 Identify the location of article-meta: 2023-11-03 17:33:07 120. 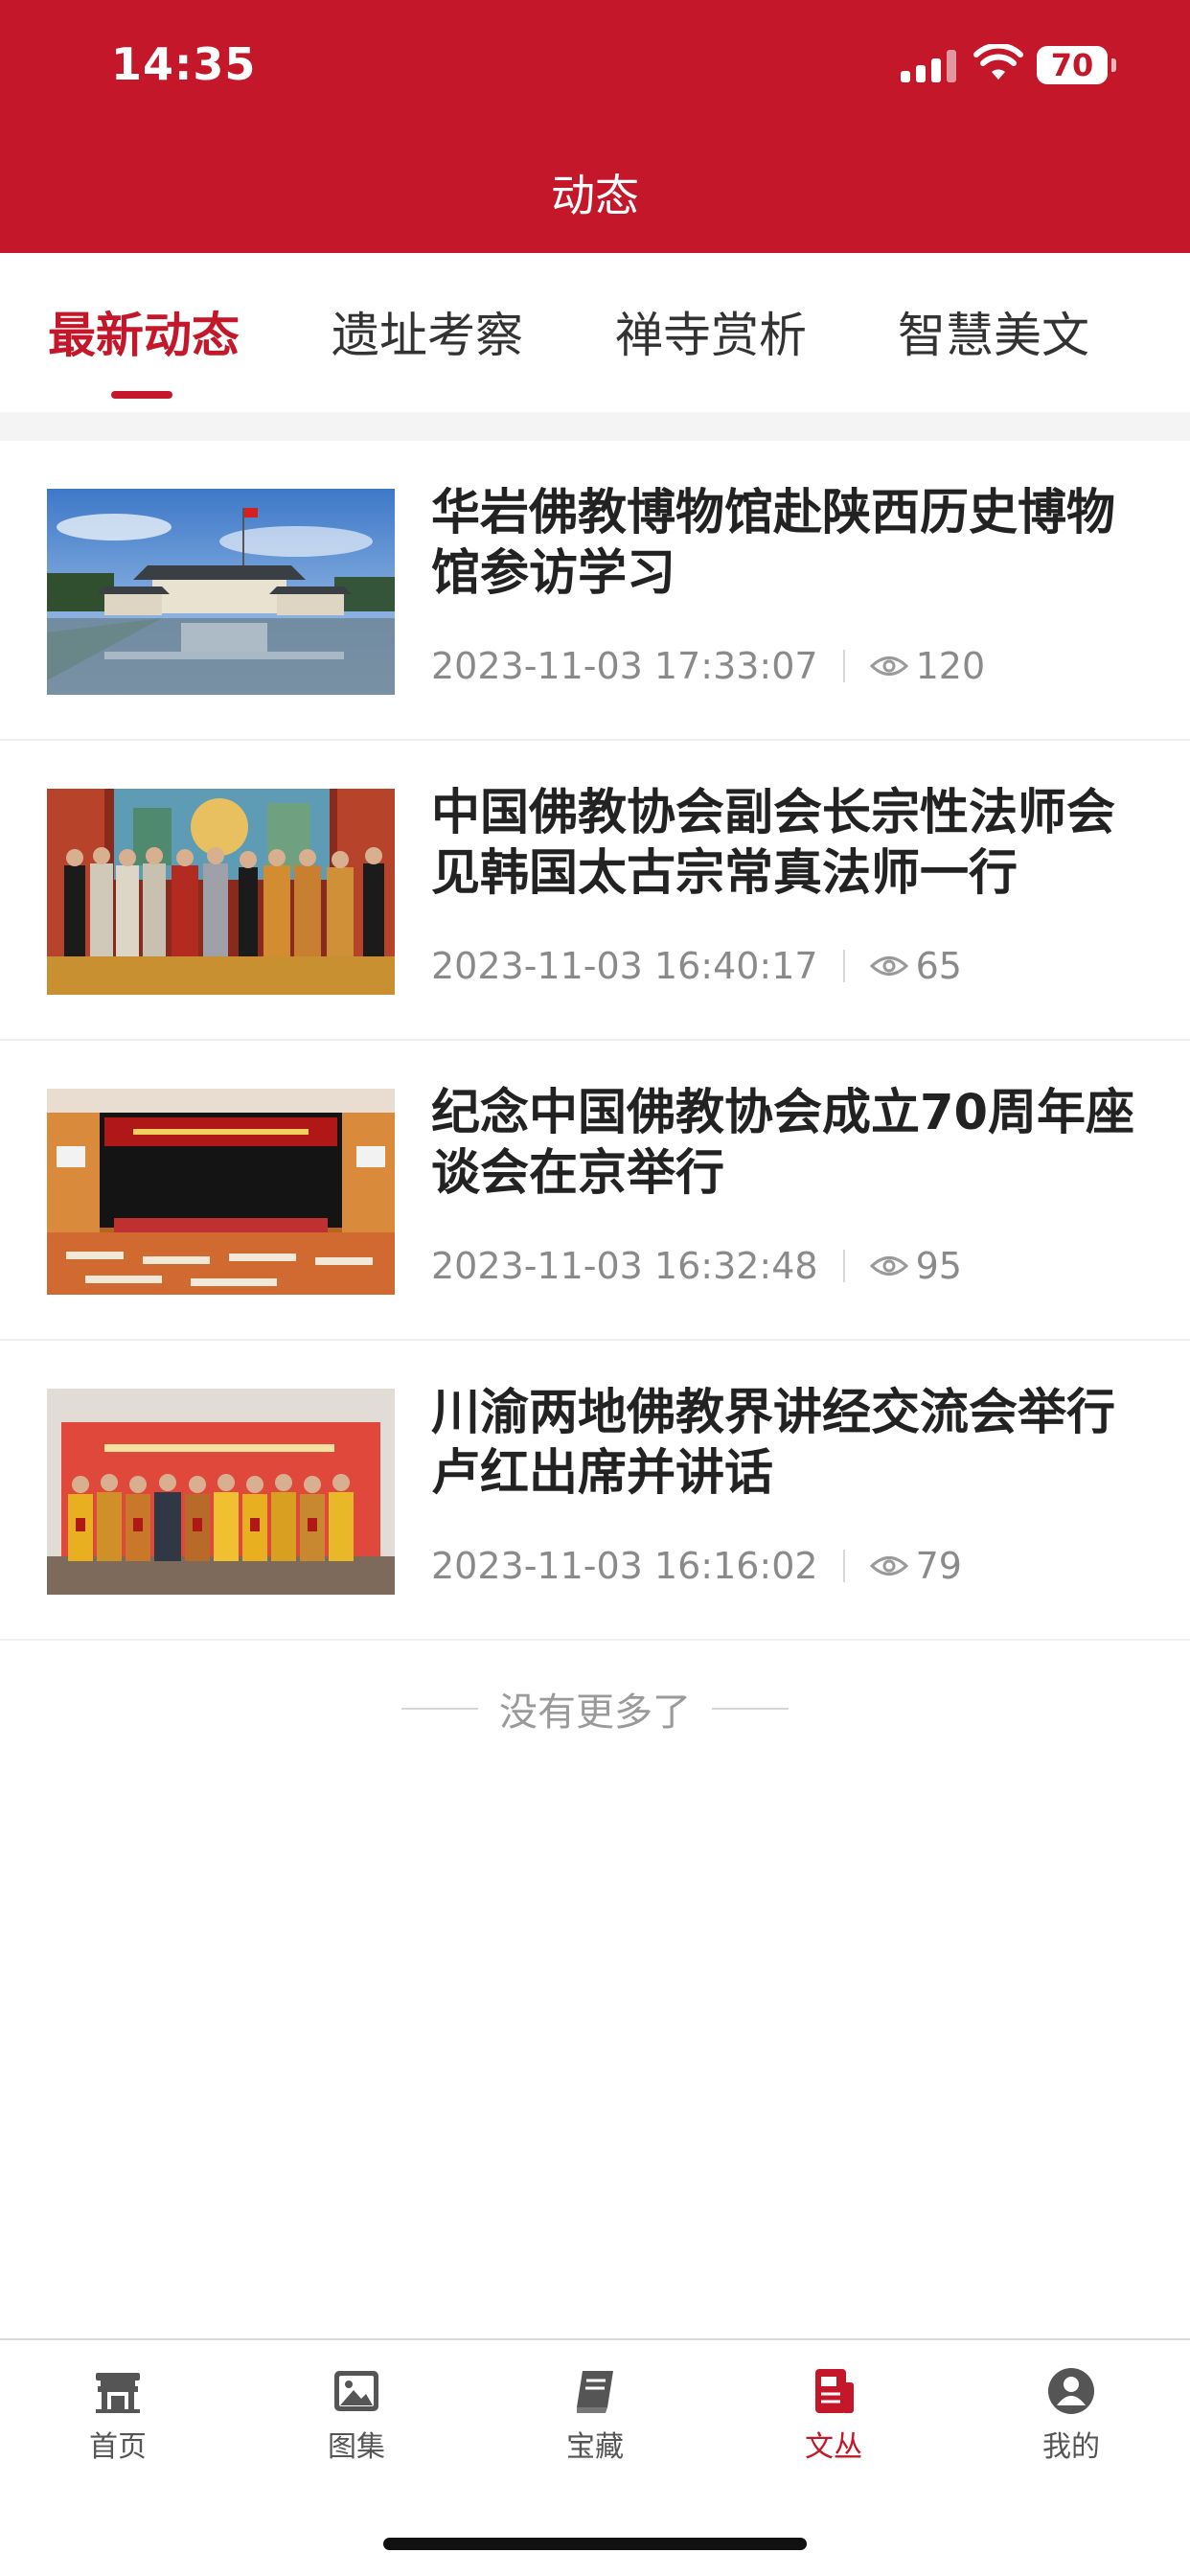
(708, 666).